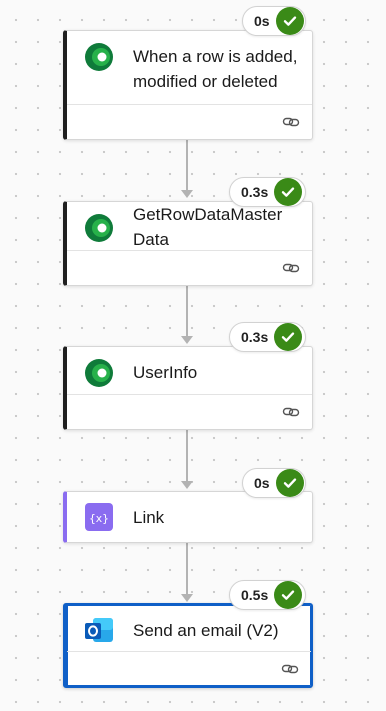  I want to click on svg-text: {x}, so click(99, 518).